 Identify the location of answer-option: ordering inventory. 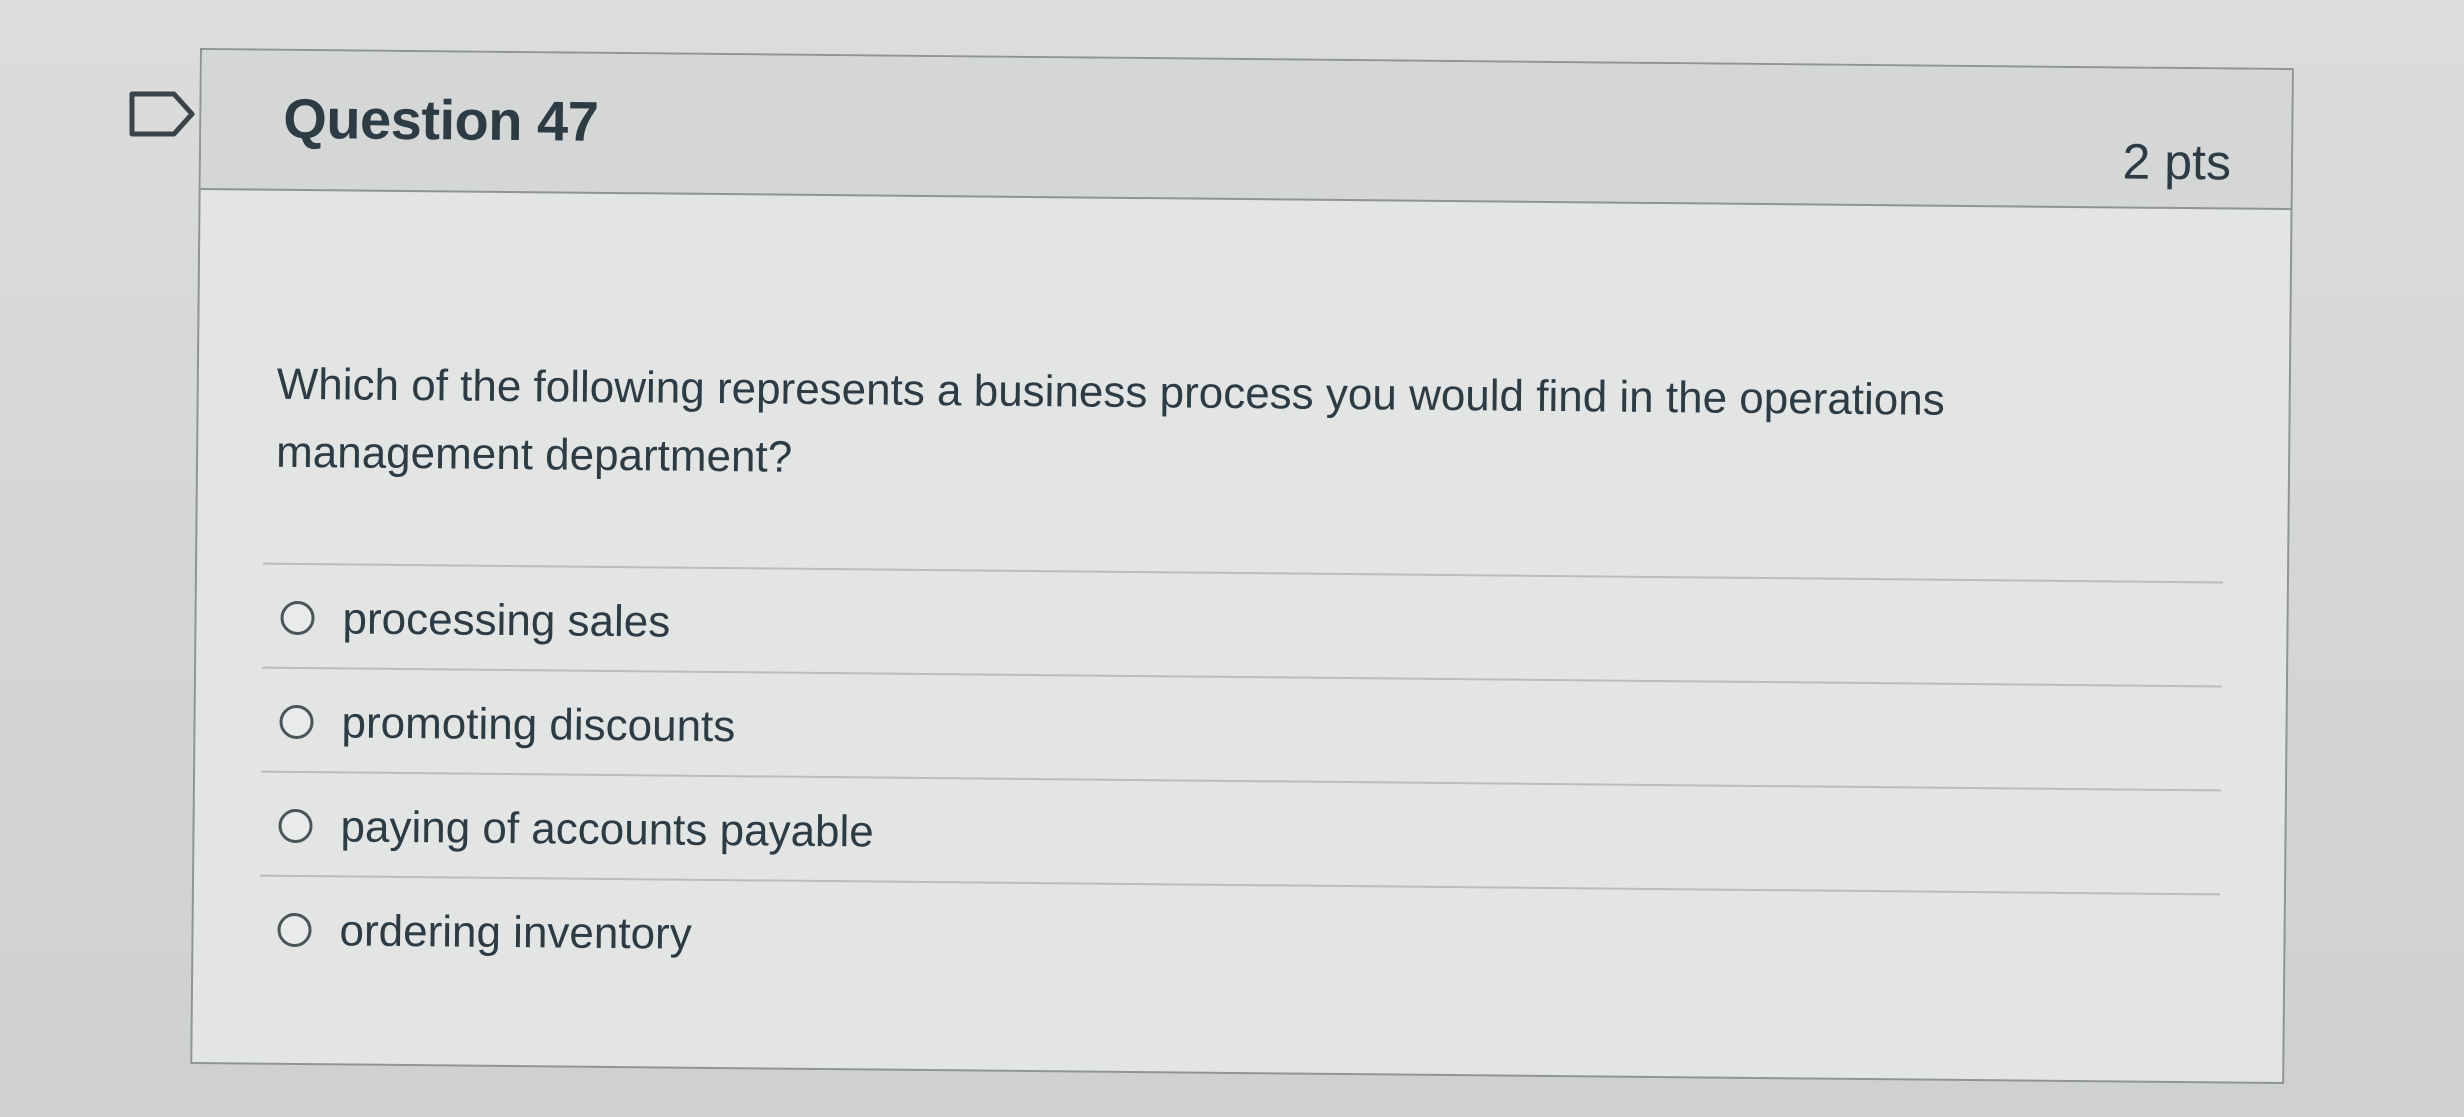
(1239, 938).